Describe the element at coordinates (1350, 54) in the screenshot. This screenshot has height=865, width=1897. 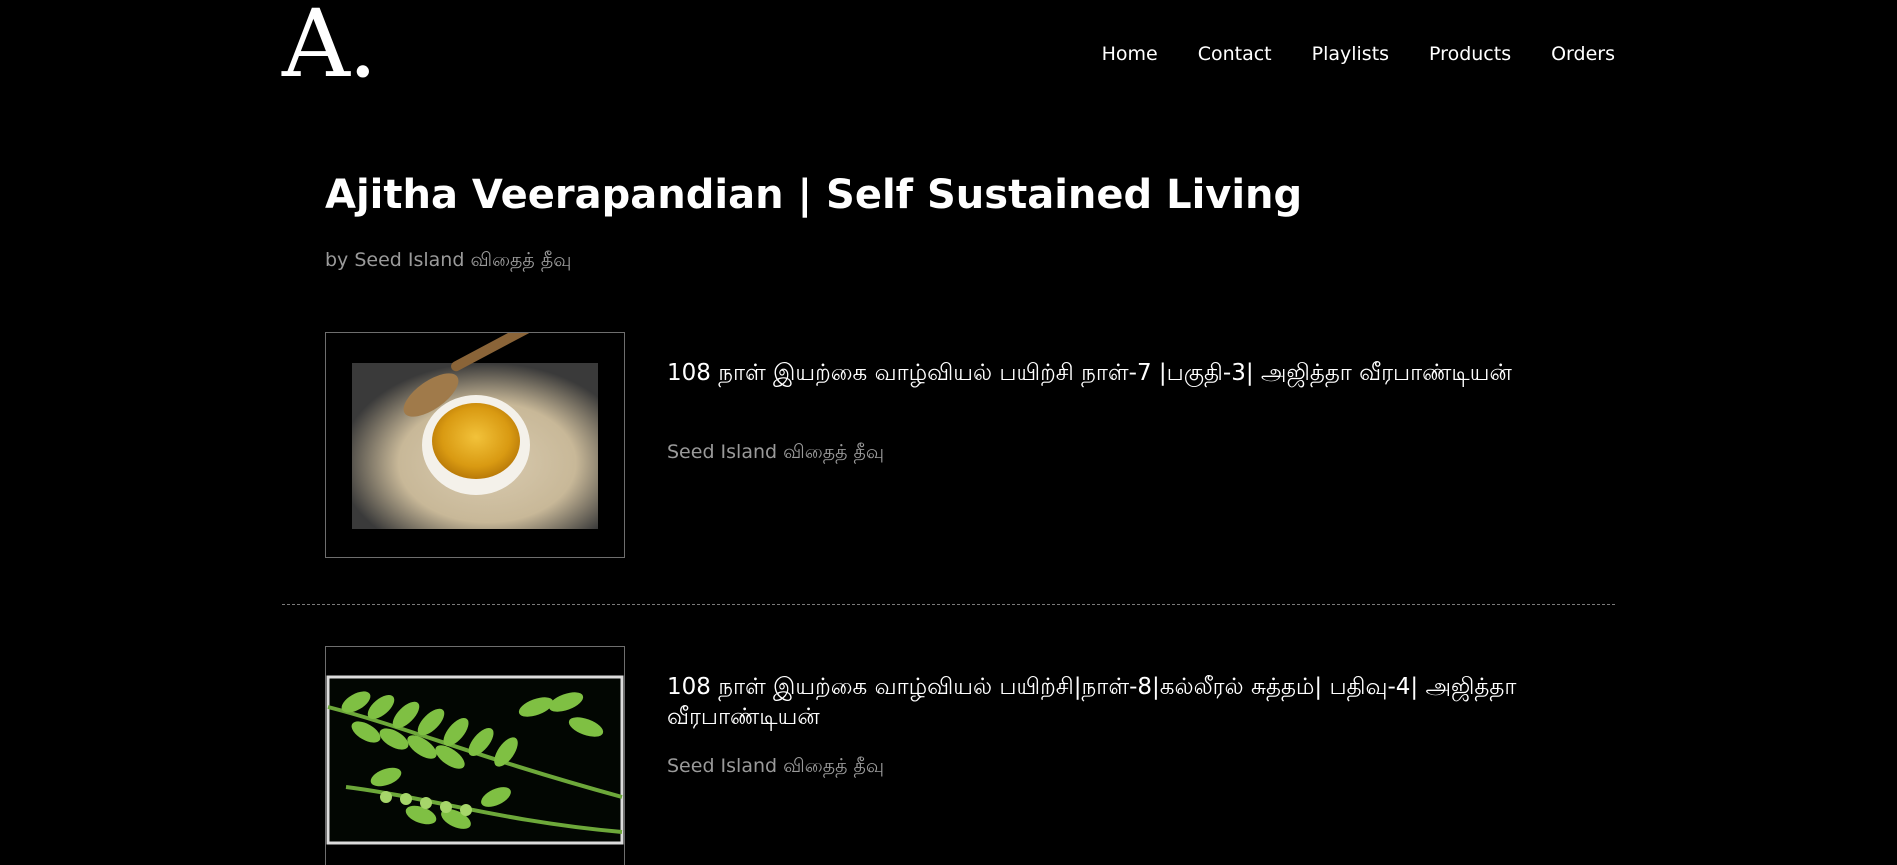
I see `nav-playlists-link: Playlists` at that location.